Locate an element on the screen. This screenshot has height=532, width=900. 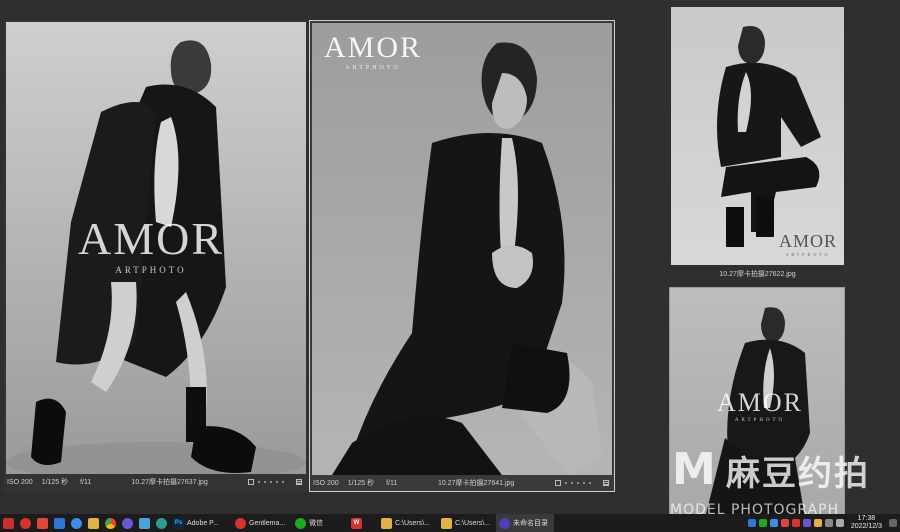
start-button is located at coordinates (8, 523).